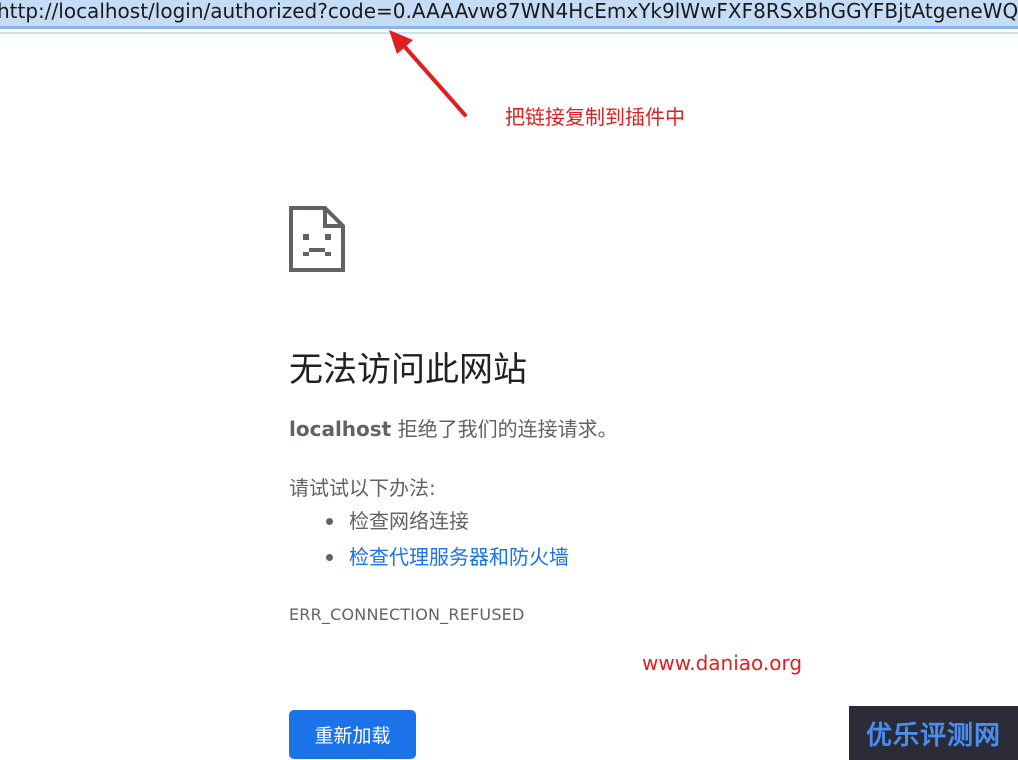  What do you see at coordinates (407, 614) in the screenshot?
I see `error-code: ERR_CONNECTION_REFUSED` at bounding box center [407, 614].